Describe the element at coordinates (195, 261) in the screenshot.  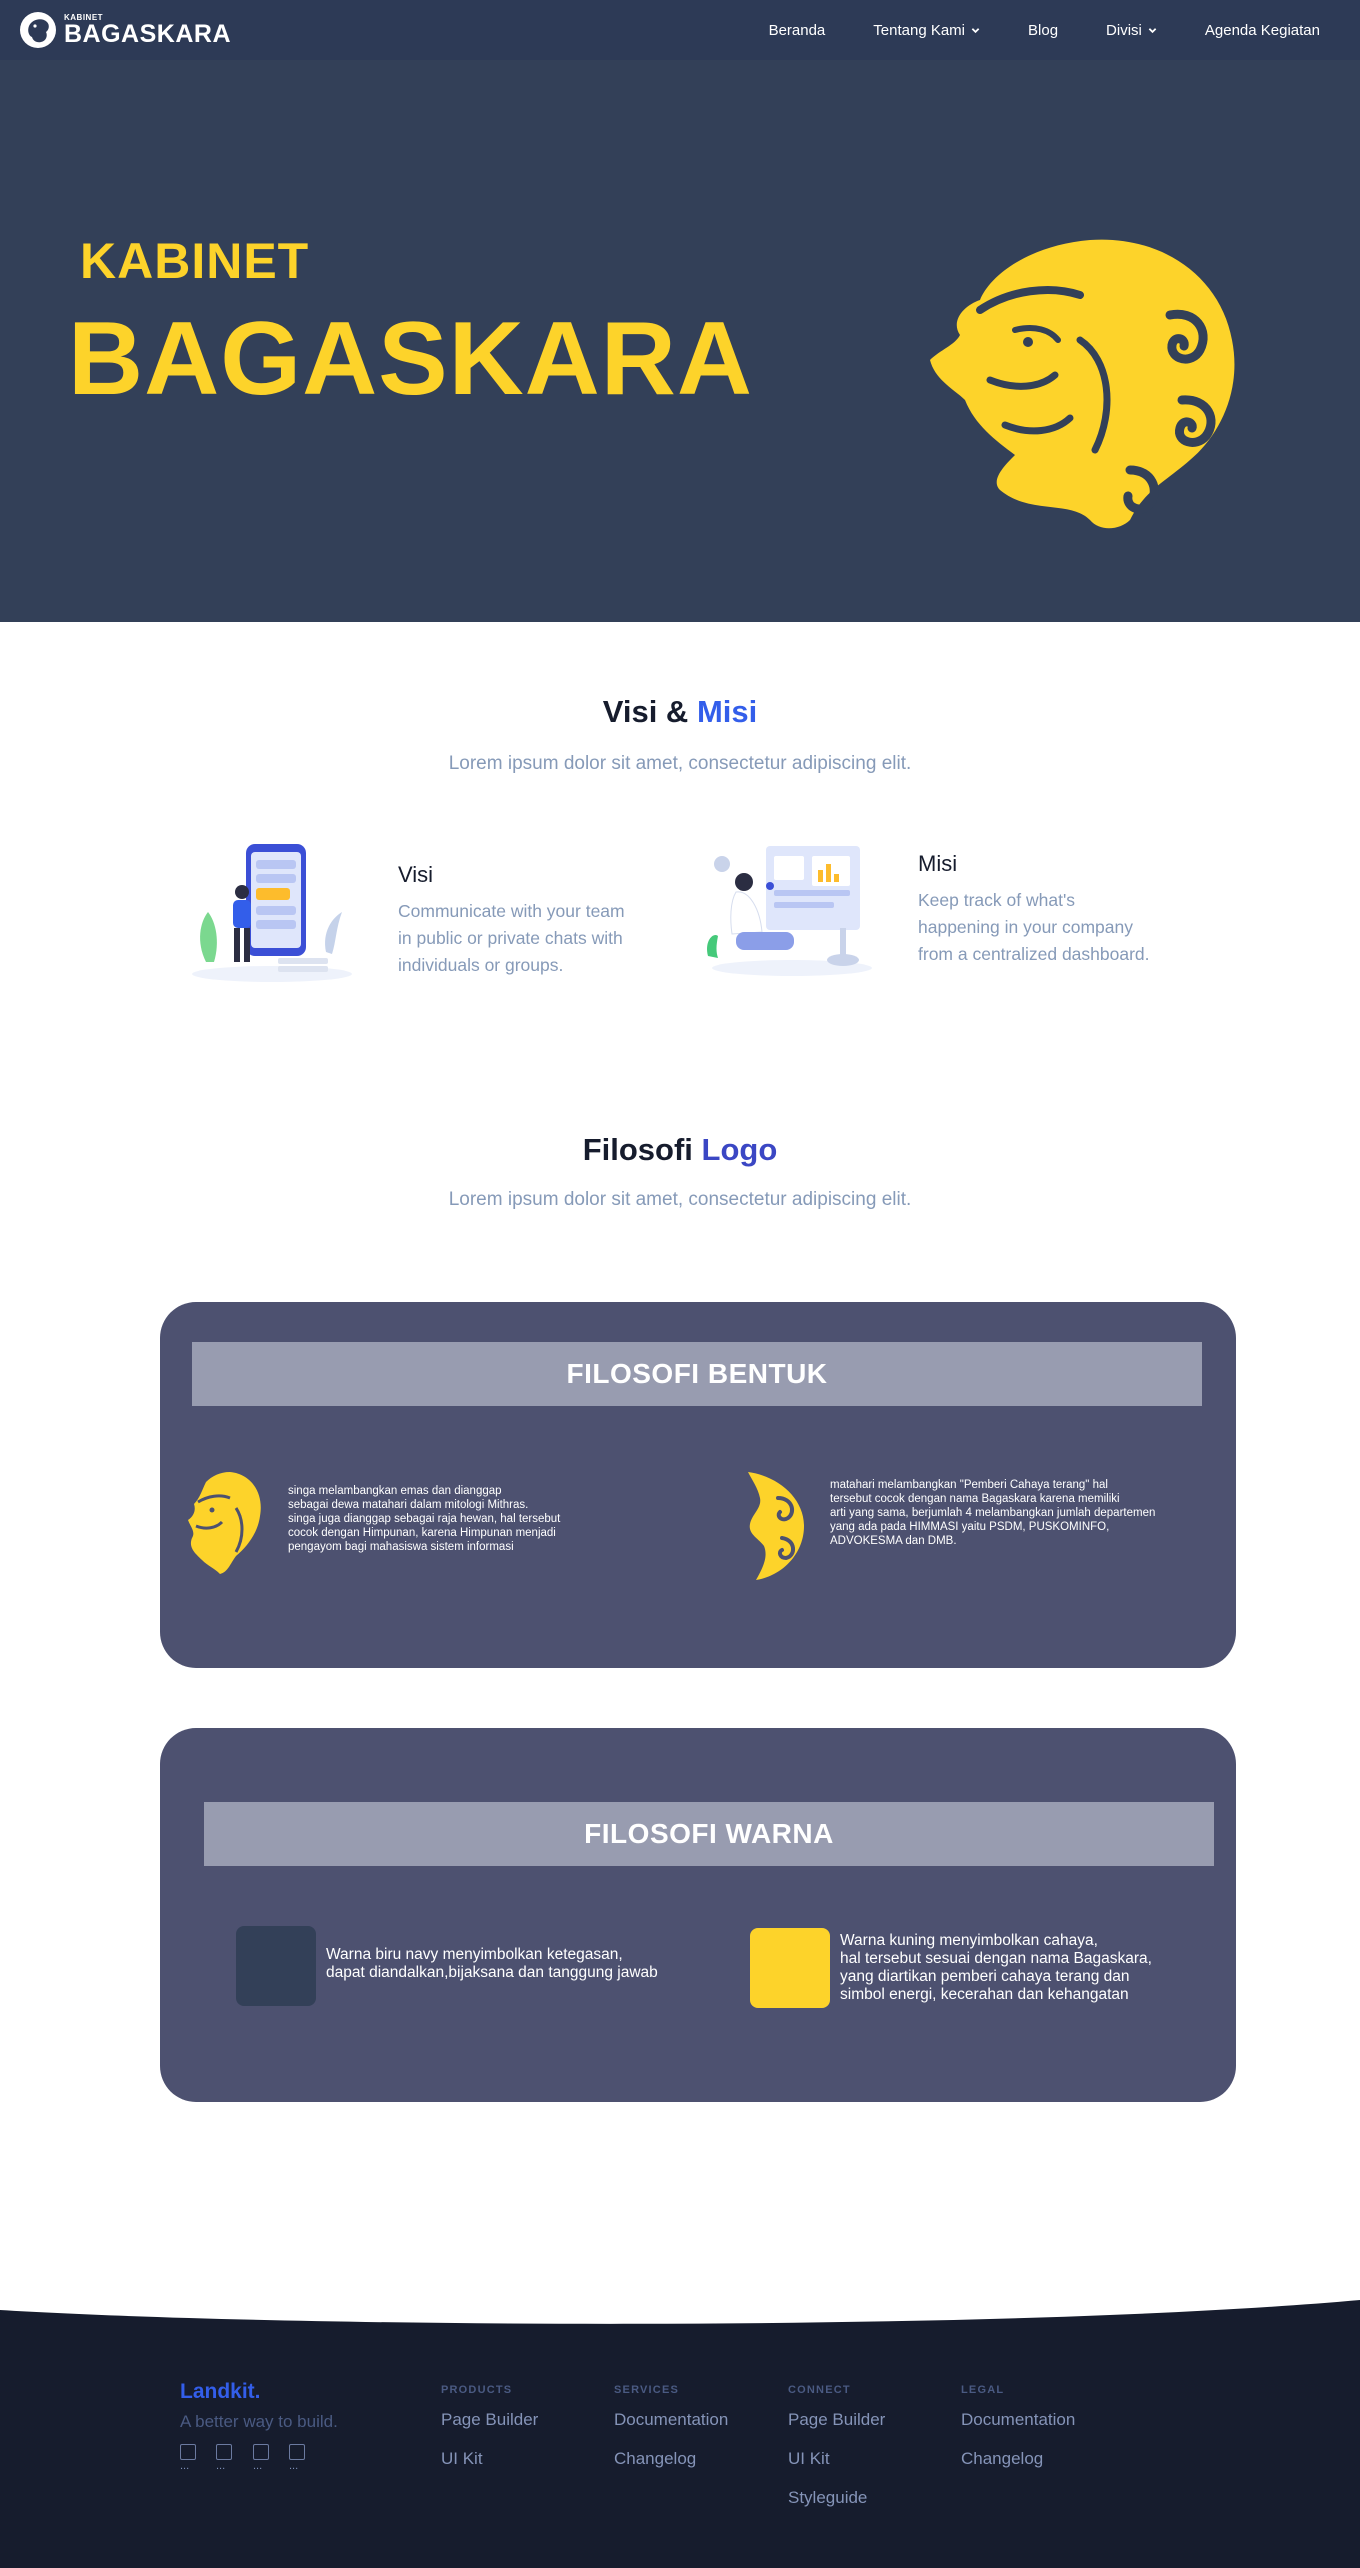
I see `hero-title-small: KABINET` at that location.